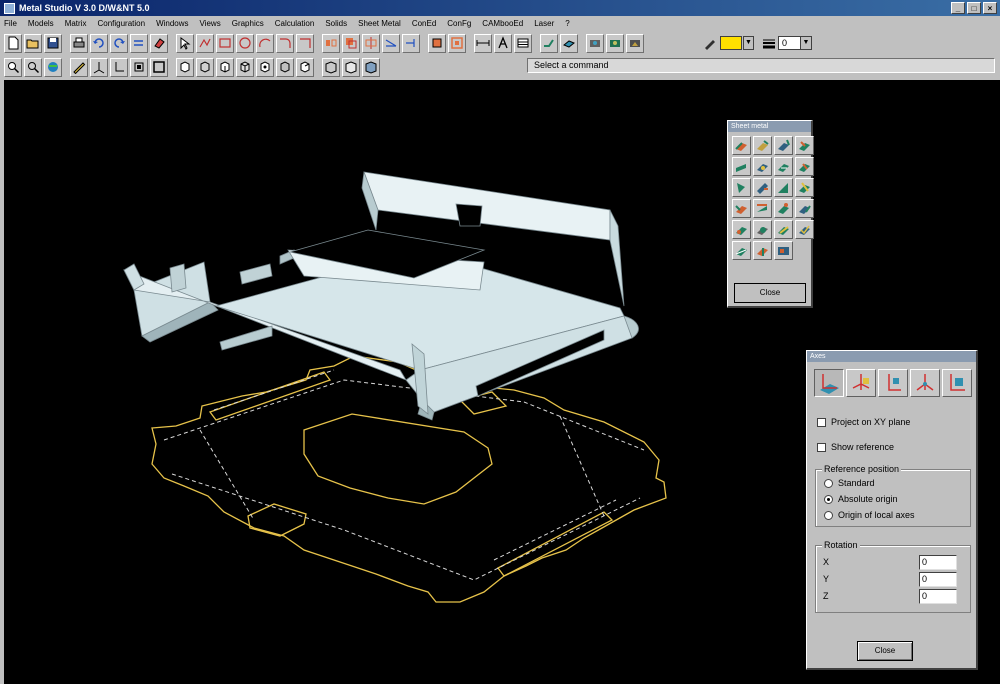 Image resolution: width=1000 pixels, height=684 pixels. What do you see at coordinates (804, 187) in the screenshot?
I see `palette-tool-lance` at bounding box center [804, 187].